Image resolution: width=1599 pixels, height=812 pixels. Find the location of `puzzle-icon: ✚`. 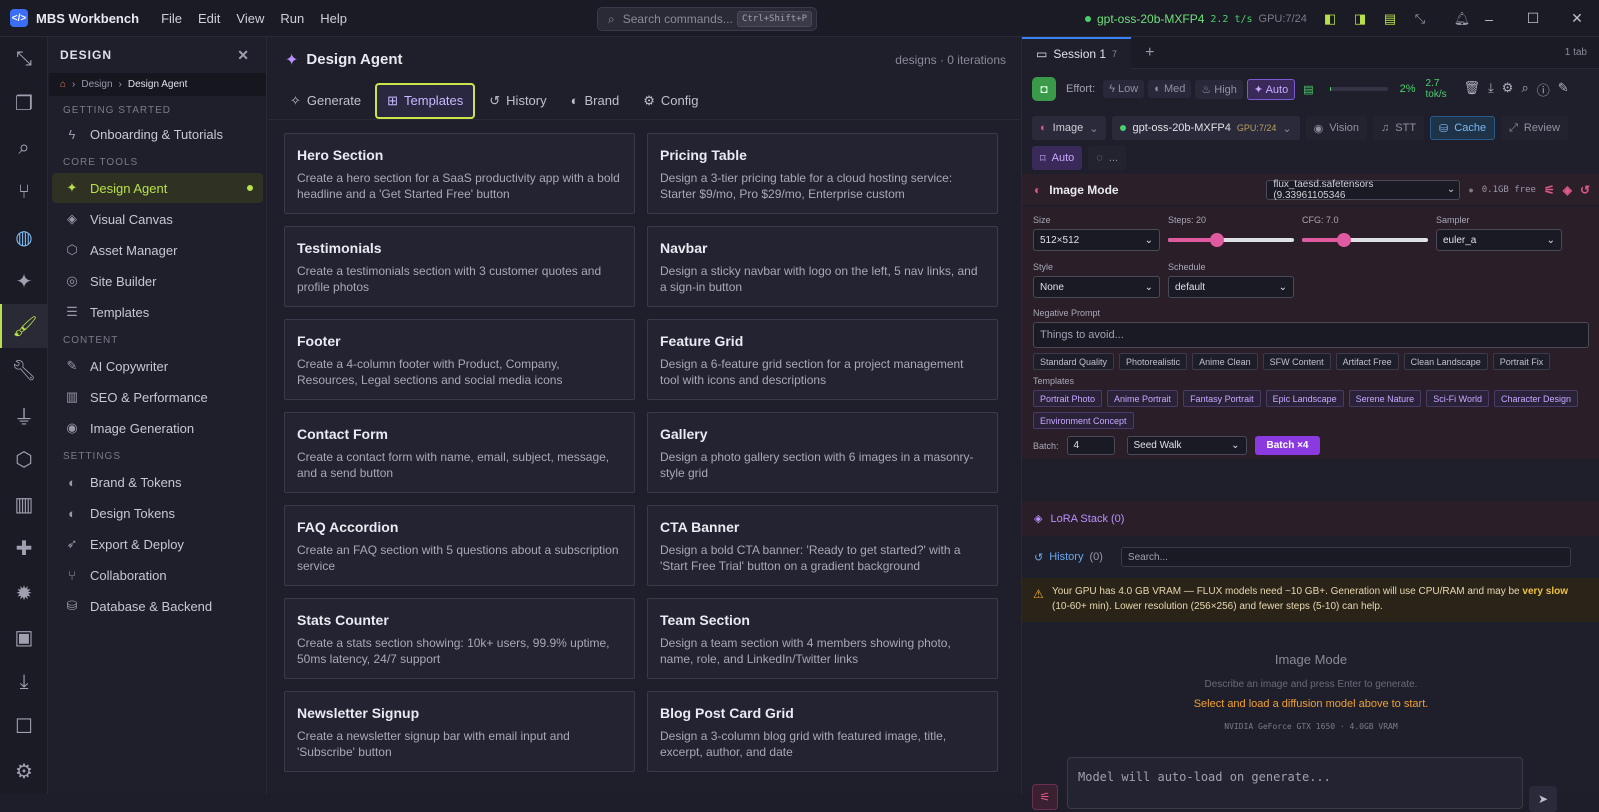

puzzle-icon: ✚ is located at coordinates (24, 549).